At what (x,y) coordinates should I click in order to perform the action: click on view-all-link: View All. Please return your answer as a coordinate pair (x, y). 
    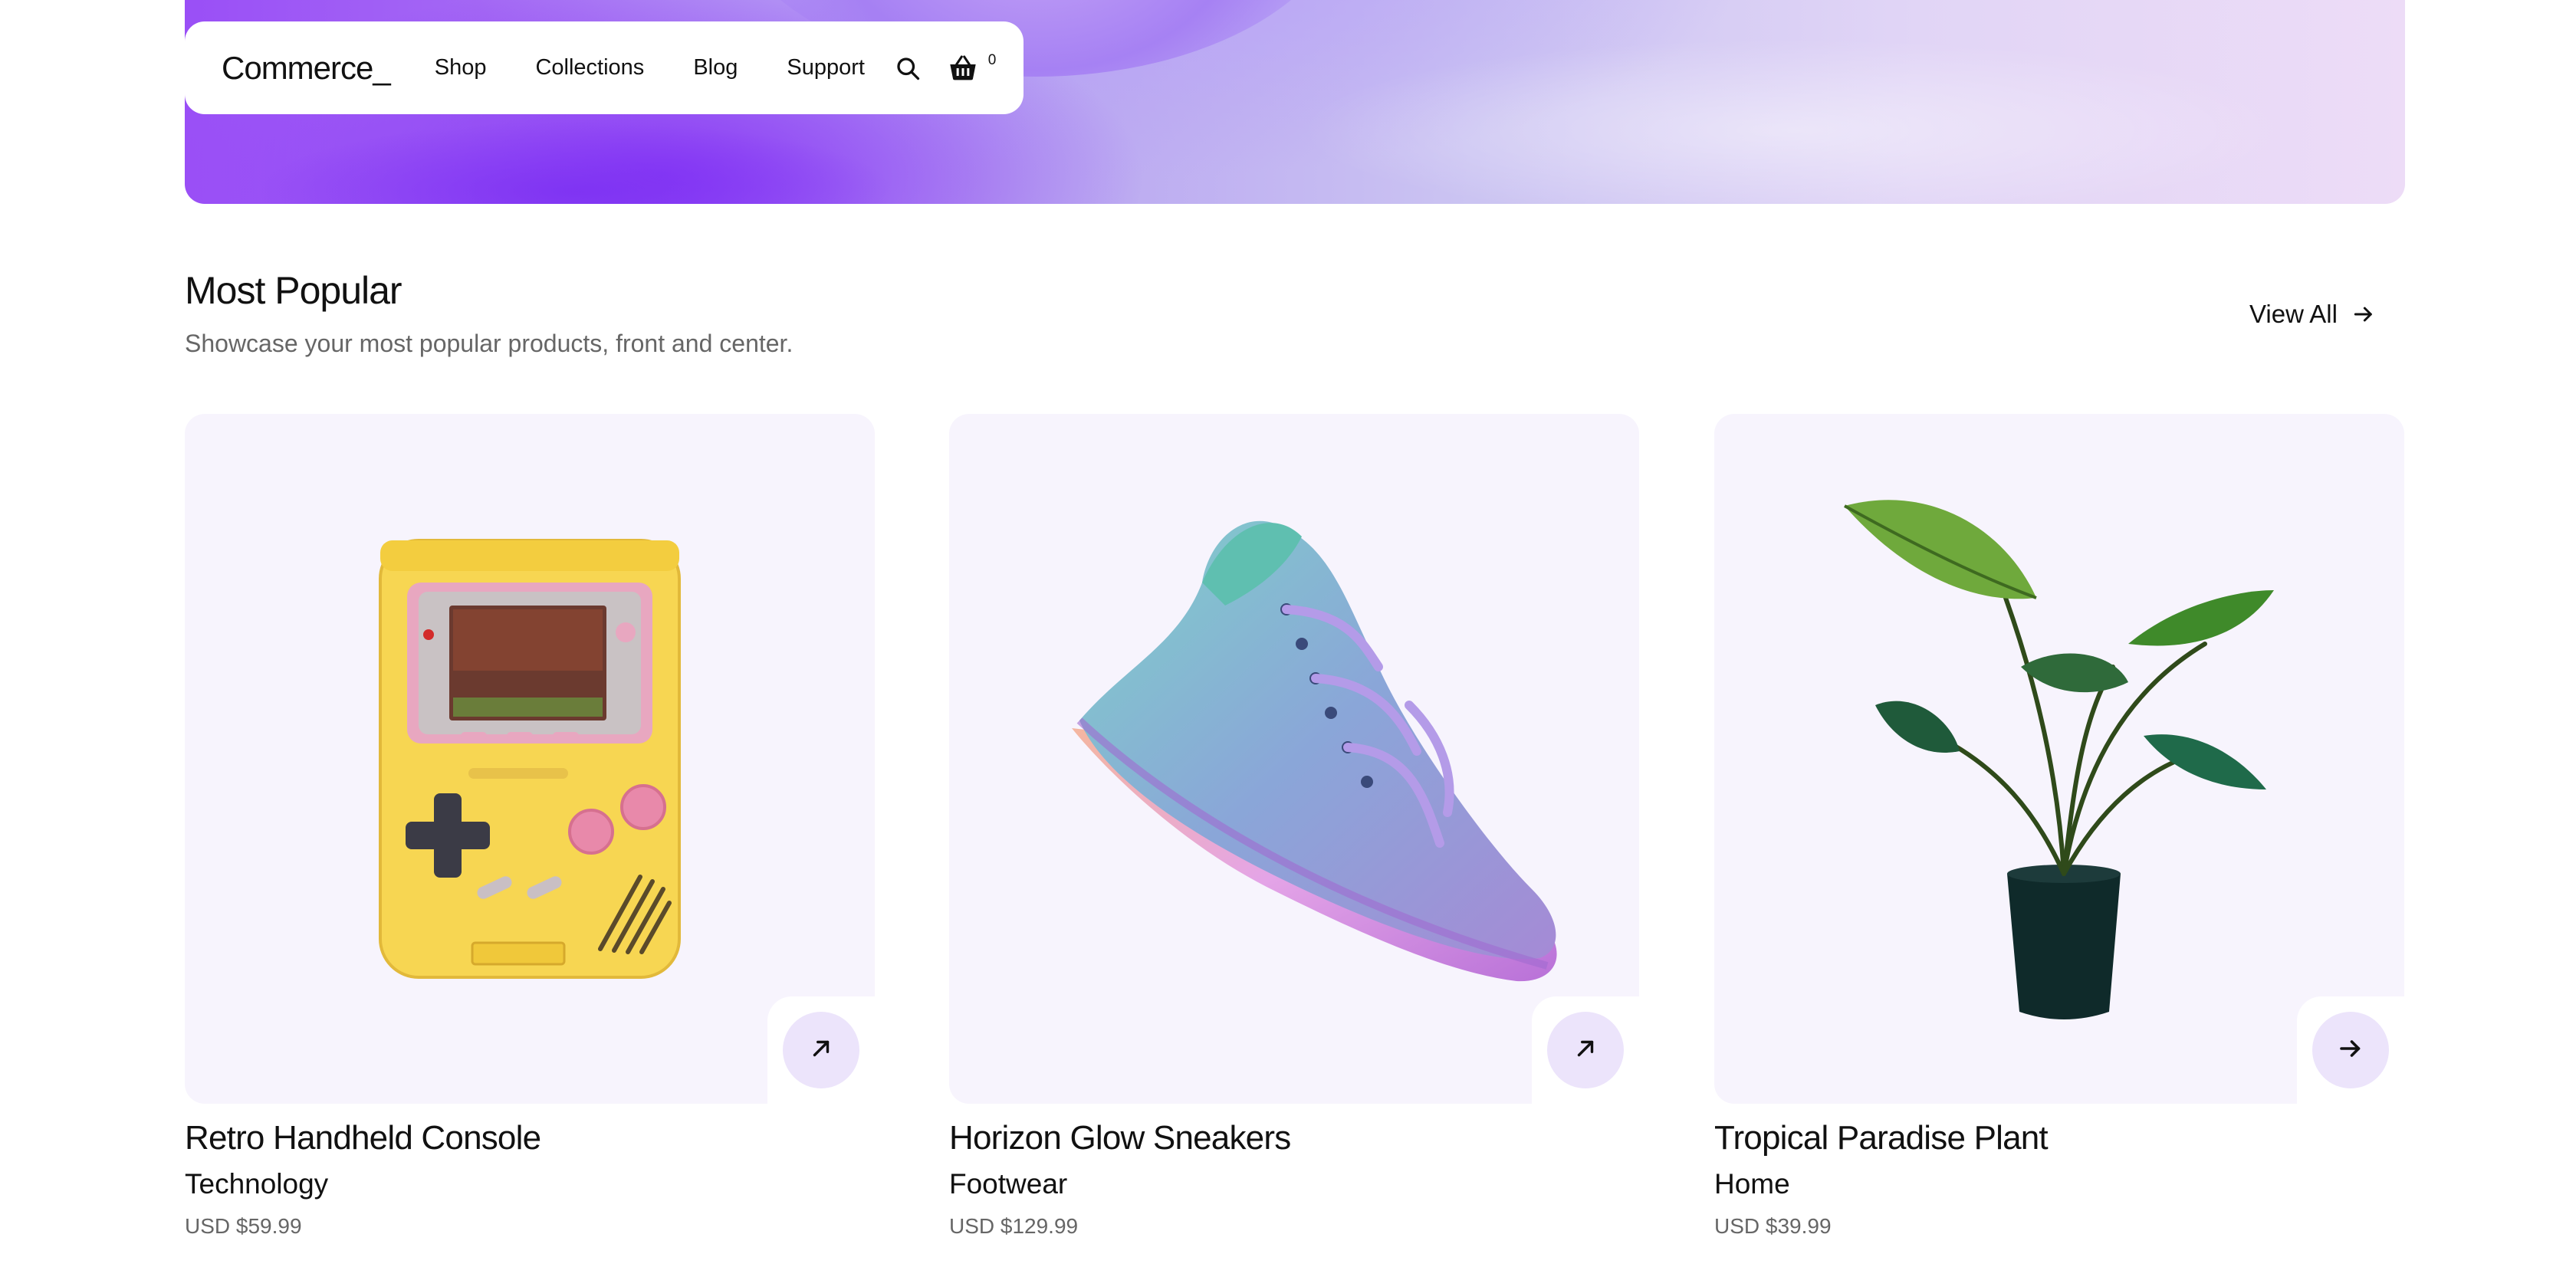
    Looking at the image, I should click on (2312, 314).